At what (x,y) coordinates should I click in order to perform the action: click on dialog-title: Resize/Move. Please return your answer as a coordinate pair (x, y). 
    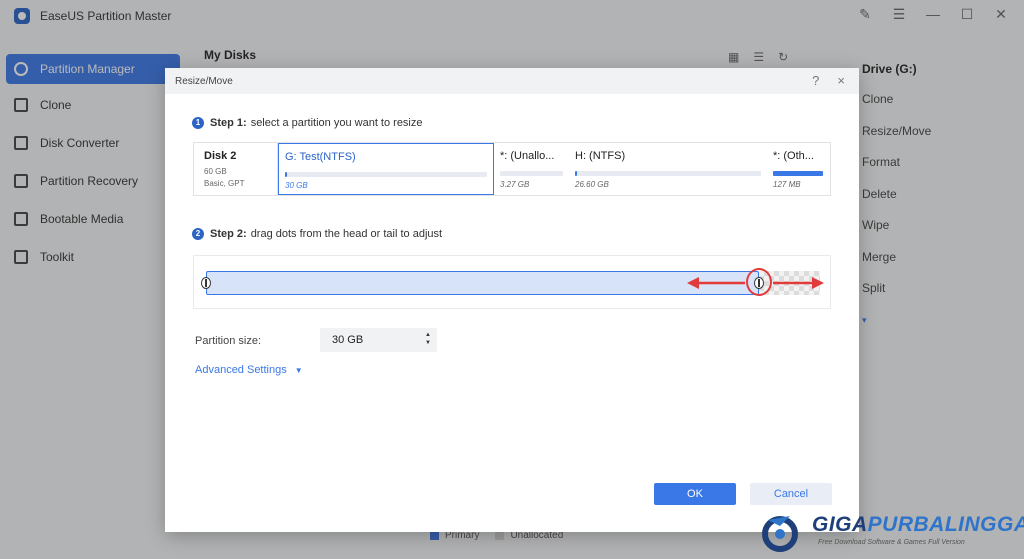
    Looking at the image, I should click on (204, 81).